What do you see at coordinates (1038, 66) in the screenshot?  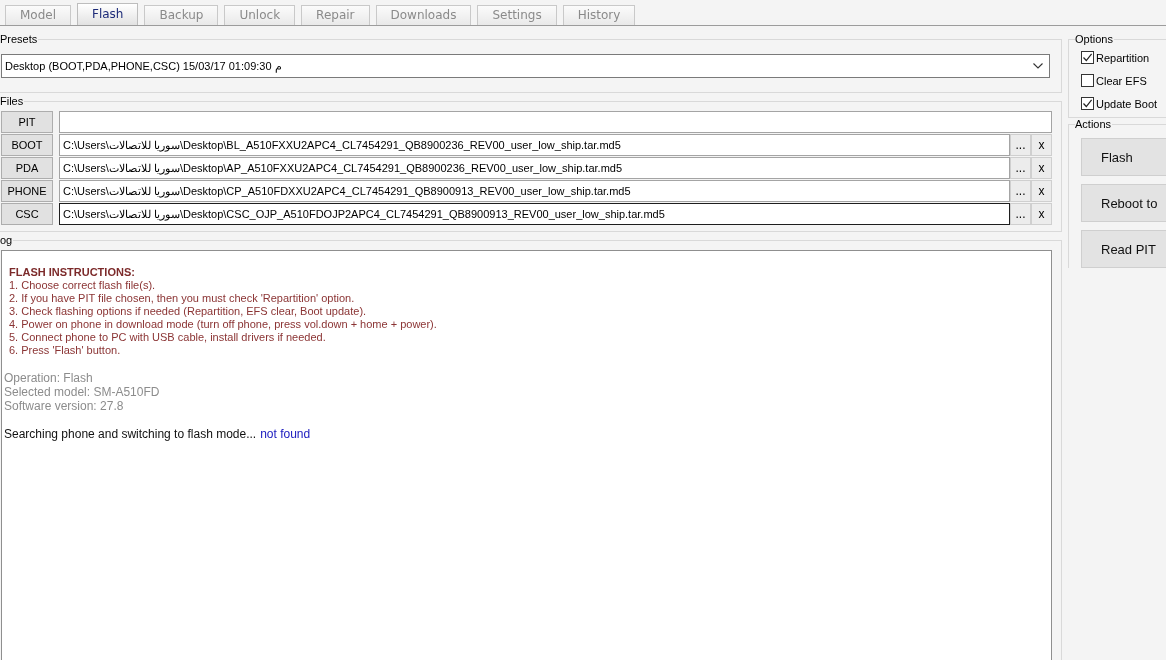 I see `chevron-down-icon` at bounding box center [1038, 66].